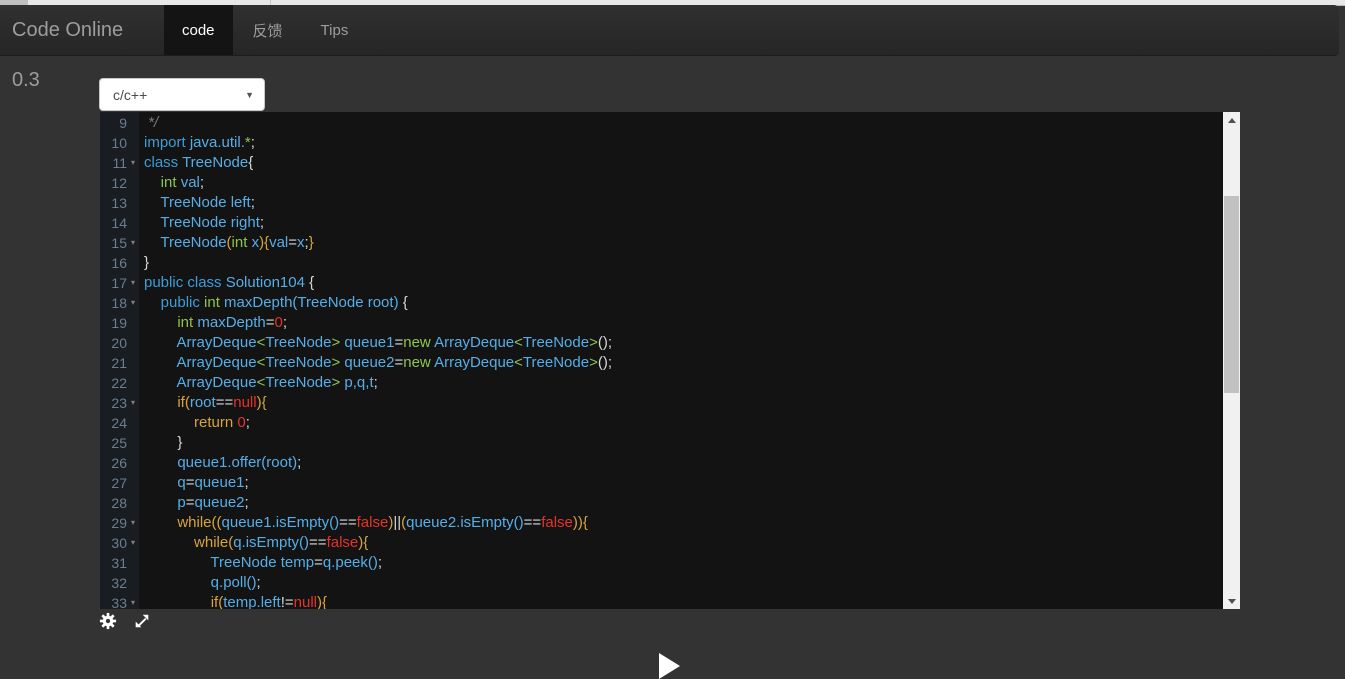  Describe the element at coordinates (1231, 294) in the screenshot. I see `scrollbar-thumb` at that location.